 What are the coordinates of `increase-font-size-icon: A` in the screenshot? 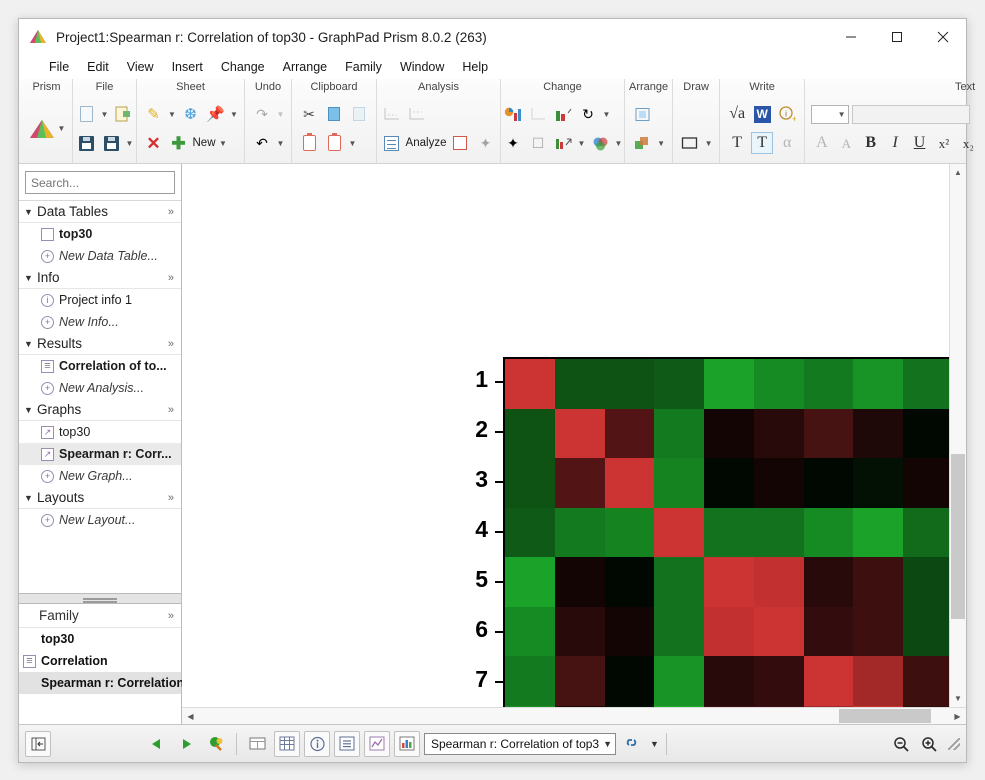 It's located at (821, 143).